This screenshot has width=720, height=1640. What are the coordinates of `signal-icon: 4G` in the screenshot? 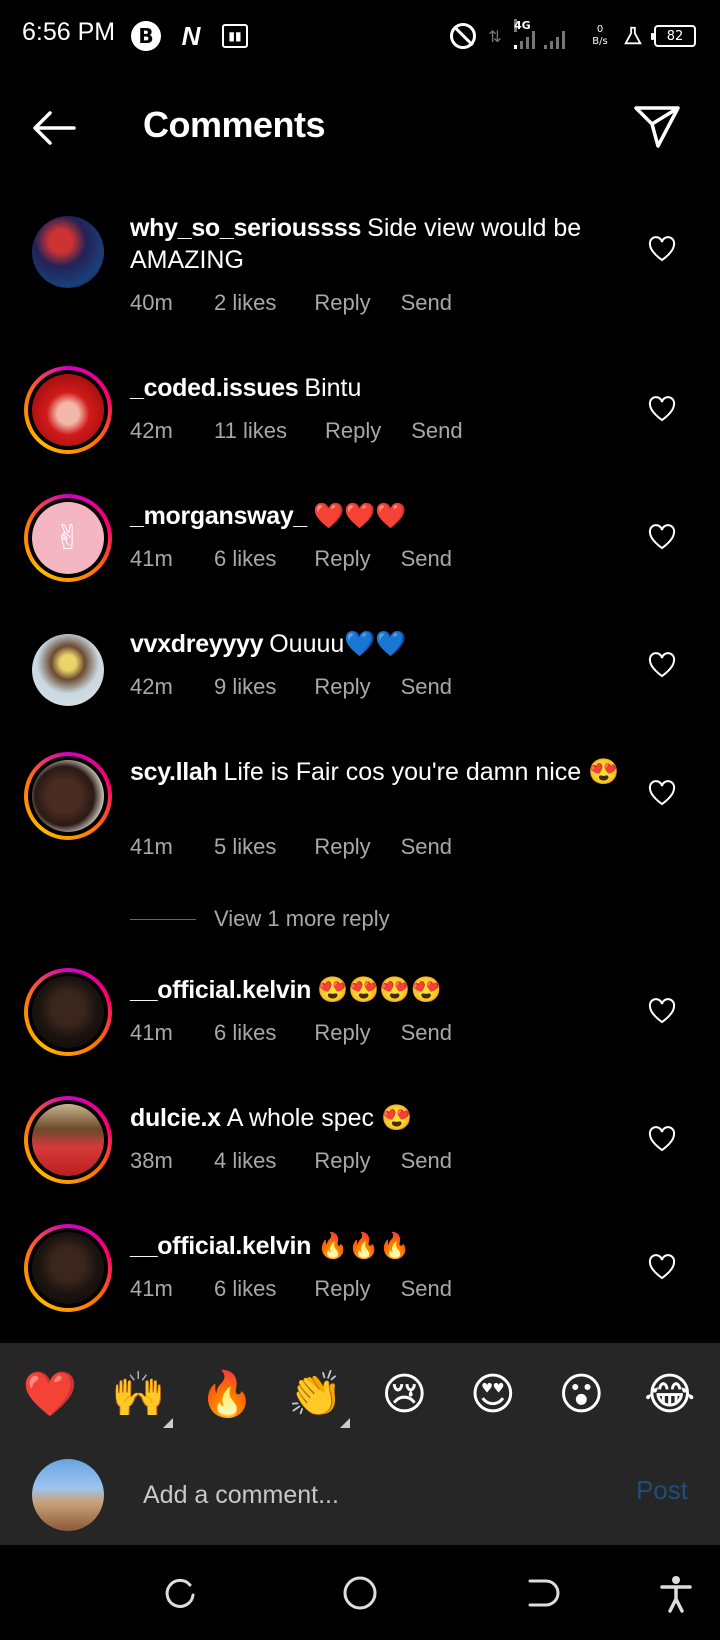 It's located at (546, 34).